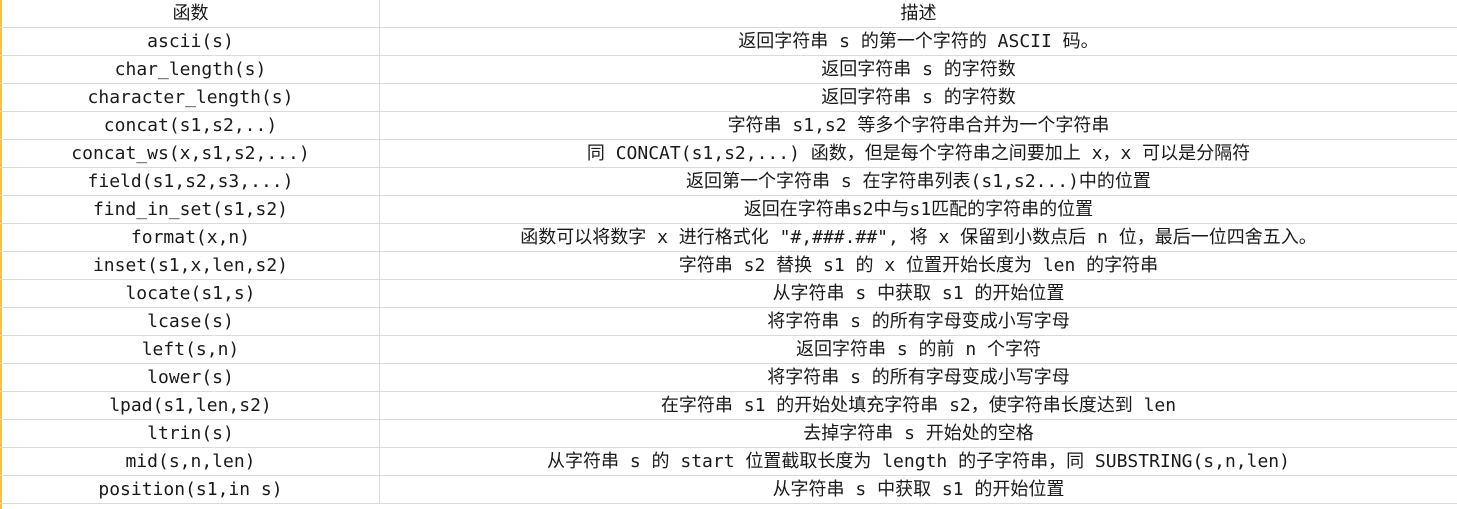  I want to click on description-cell: 在字符串 s1 的开始处填充字符串 s2，使字符串长度达到 len, so click(918, 405).